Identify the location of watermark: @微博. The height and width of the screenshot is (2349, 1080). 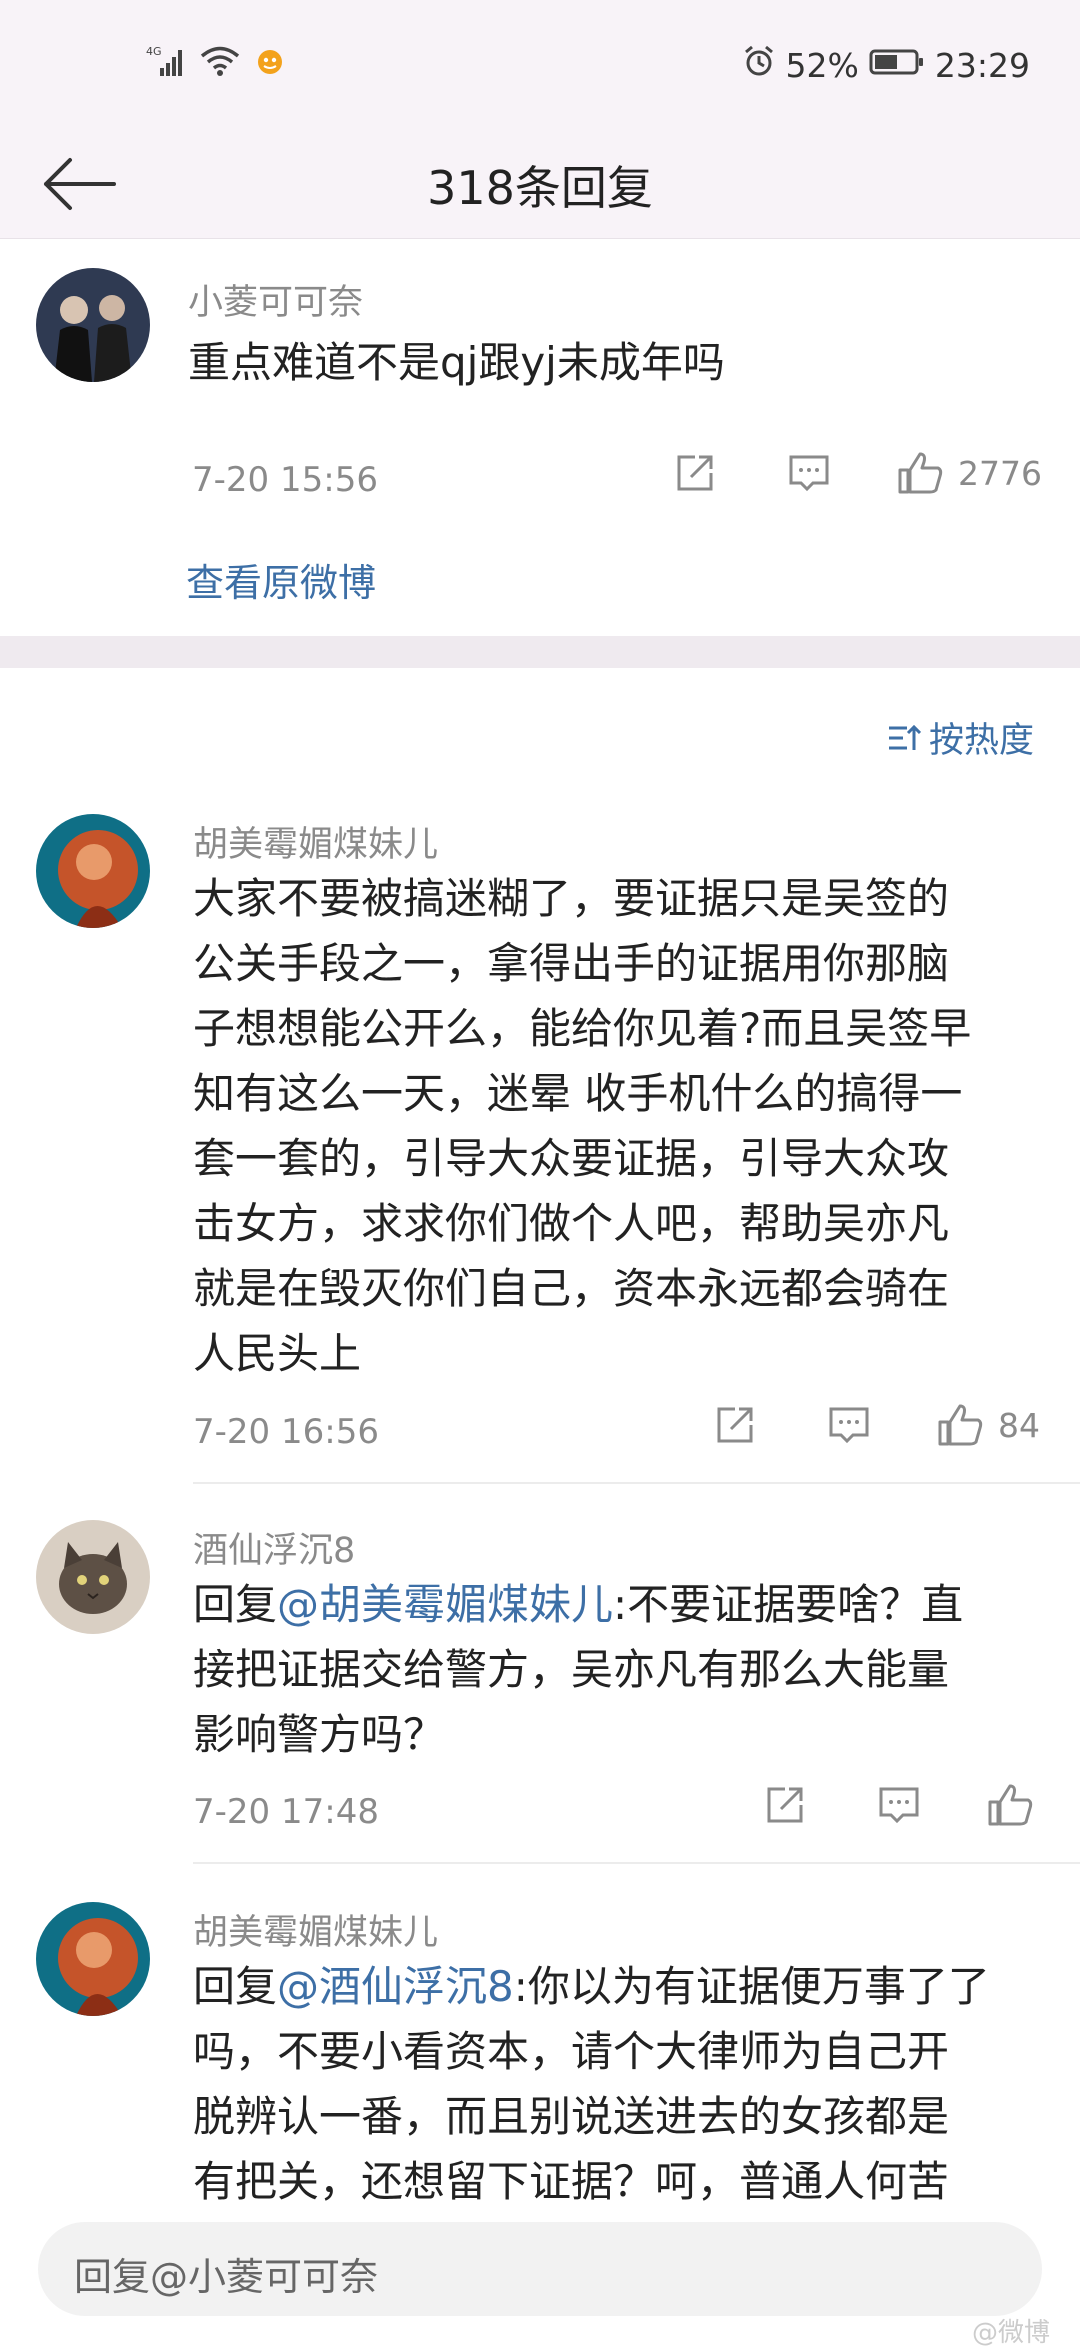
(1010, 2333).